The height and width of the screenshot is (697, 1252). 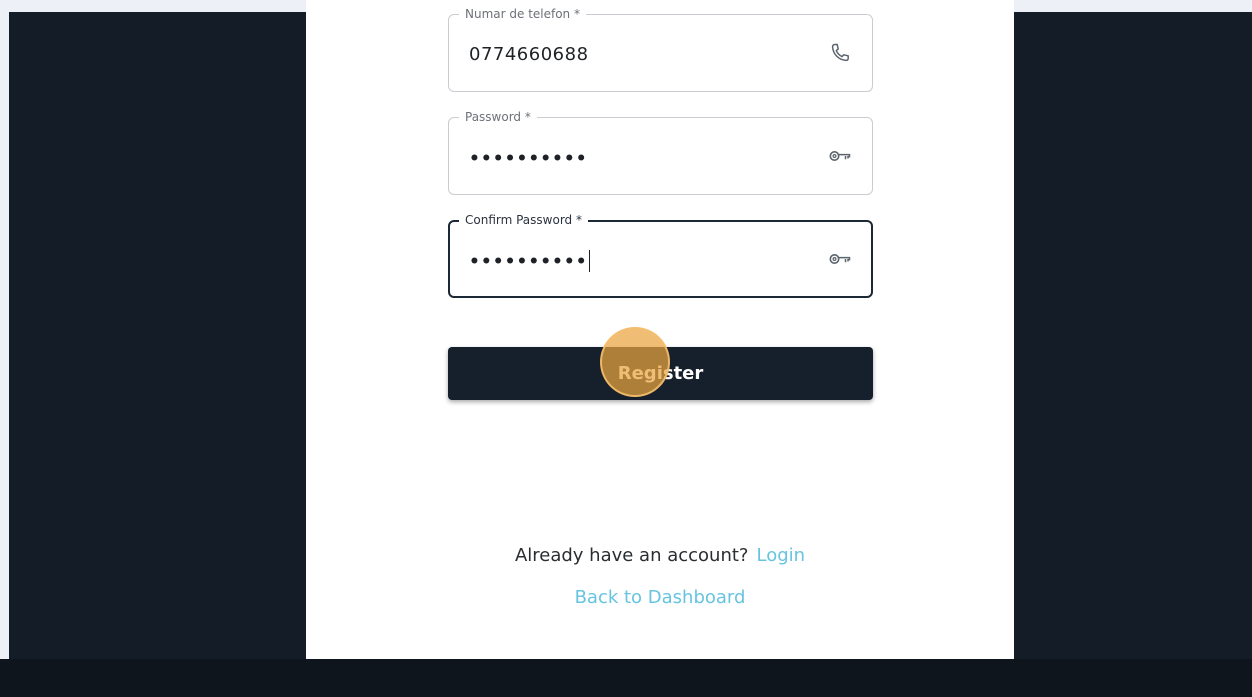 What do you see at coordinates (522, 14) in the screenshot?
I see `phone-field-label: Numar de telefon *` at bounding box center [522, 14].